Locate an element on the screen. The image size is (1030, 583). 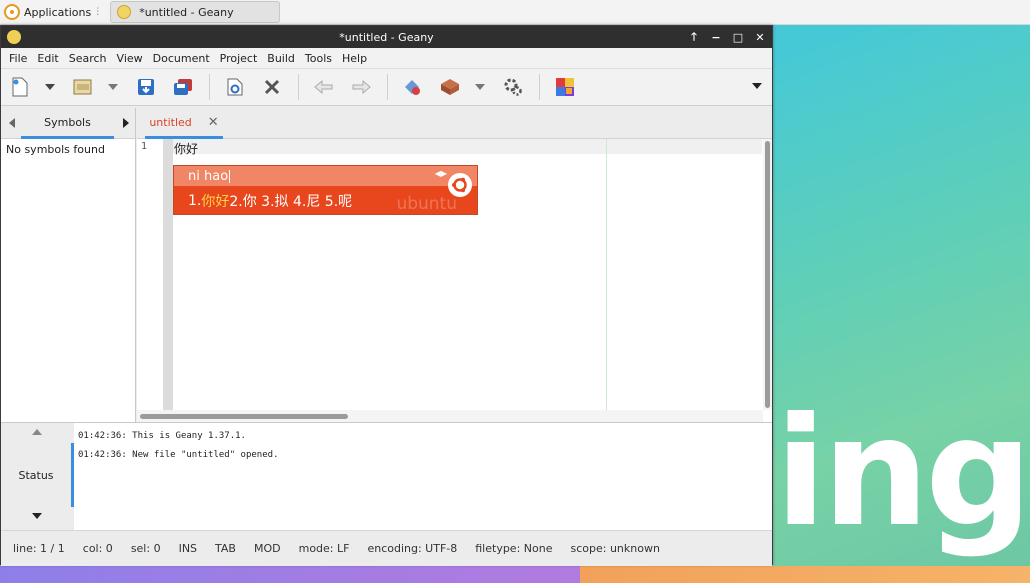
ime-watermark: ubuntu is located at coordinates (426, 204).